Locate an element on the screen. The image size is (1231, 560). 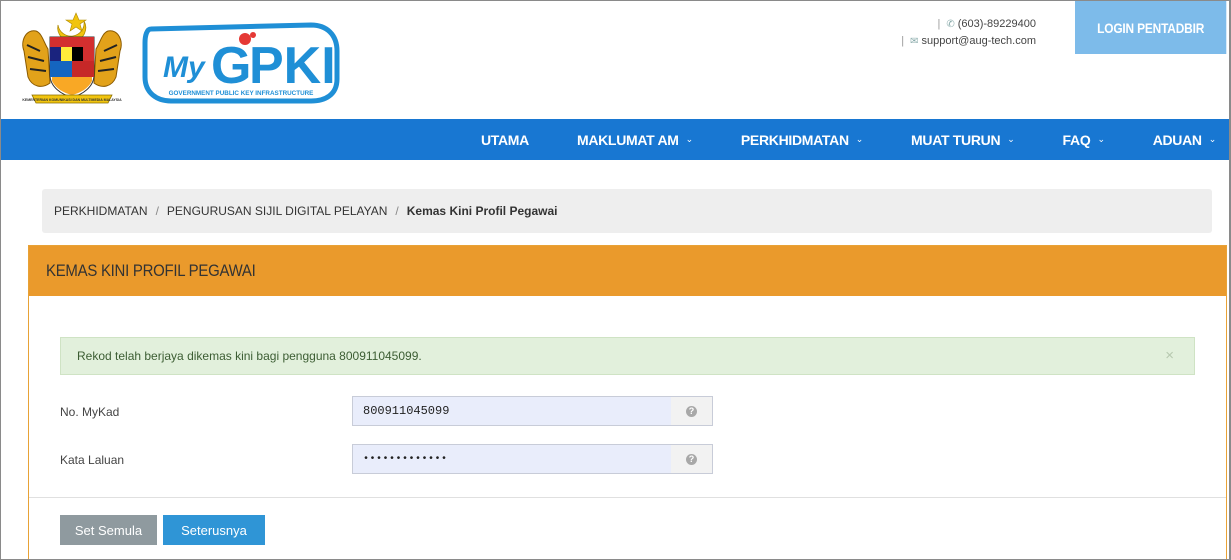
breadcrumb-current: Kemas Kini Profil Pegawai is located at coordinates (482, 211).